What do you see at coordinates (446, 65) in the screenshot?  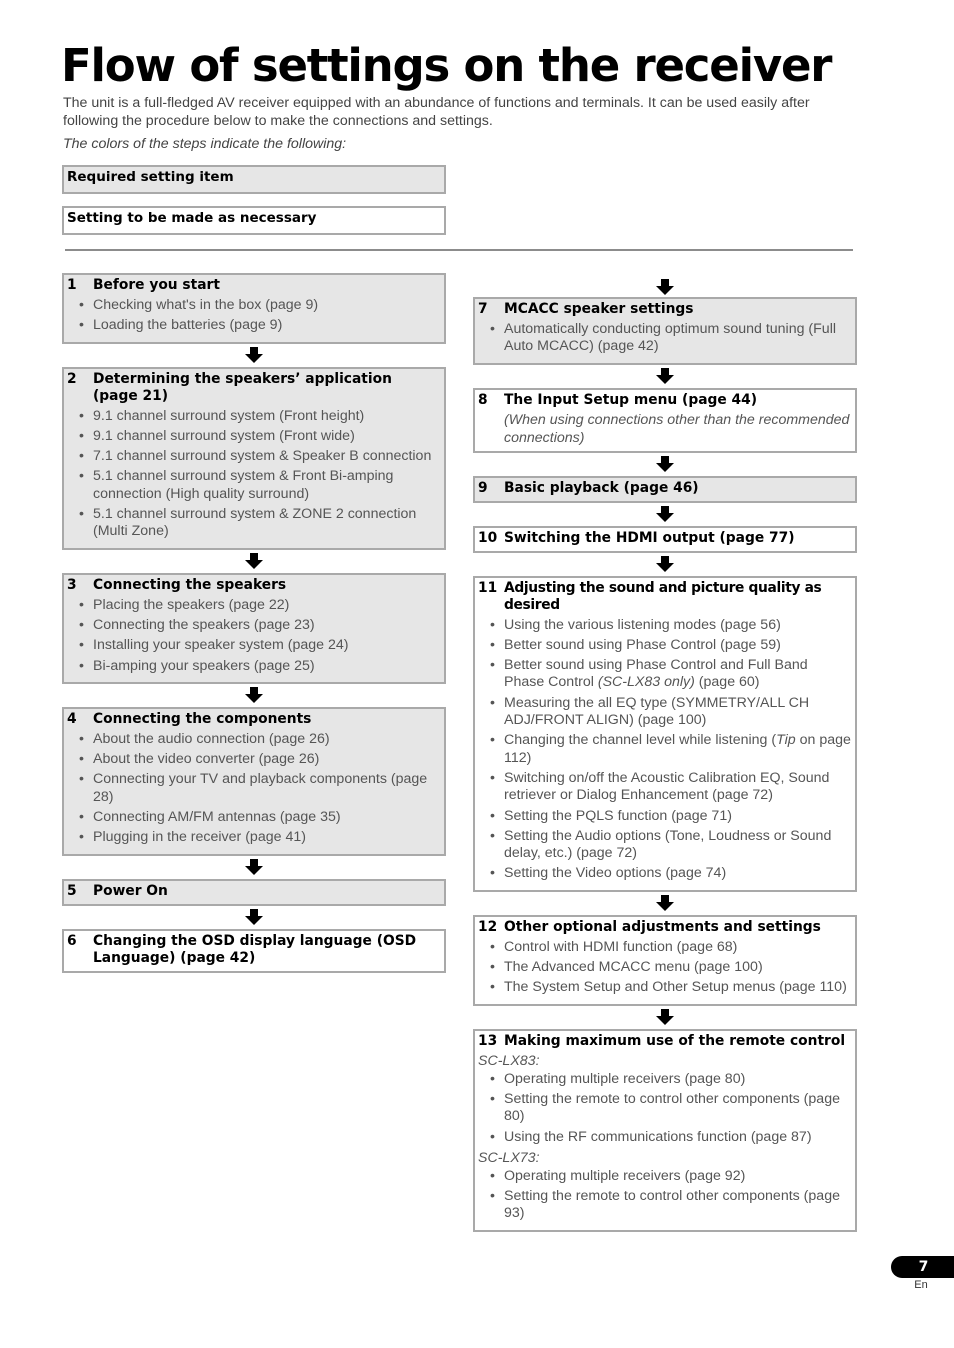 I see `page-title: Flow of settings on the receiver` at bounding box center [446, 65].